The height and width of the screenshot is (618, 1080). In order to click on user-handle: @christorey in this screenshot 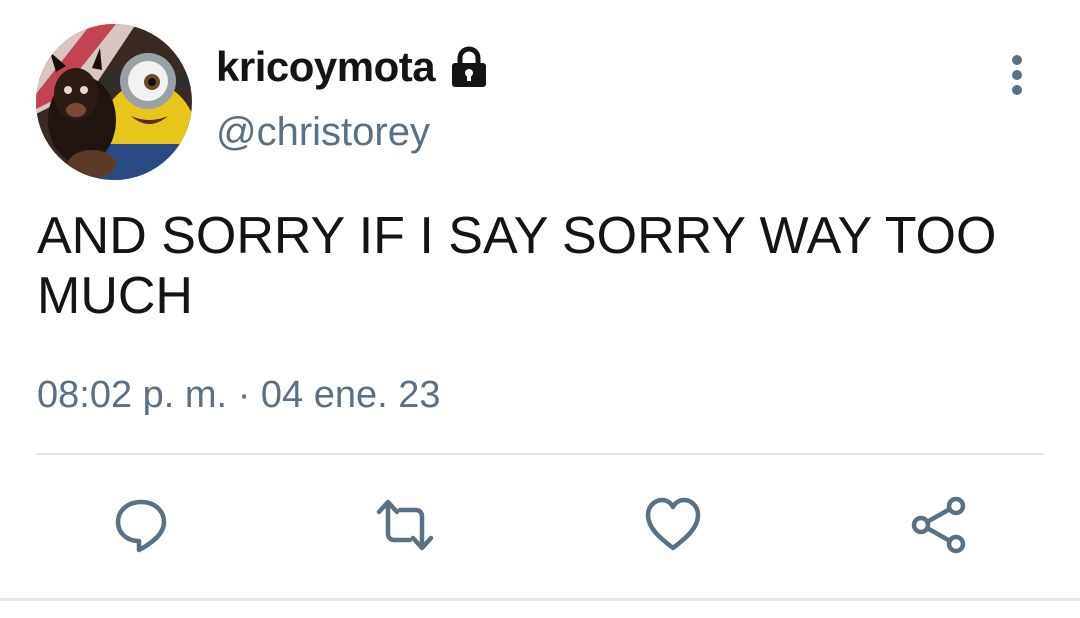, I will do `click(352, 132)`.